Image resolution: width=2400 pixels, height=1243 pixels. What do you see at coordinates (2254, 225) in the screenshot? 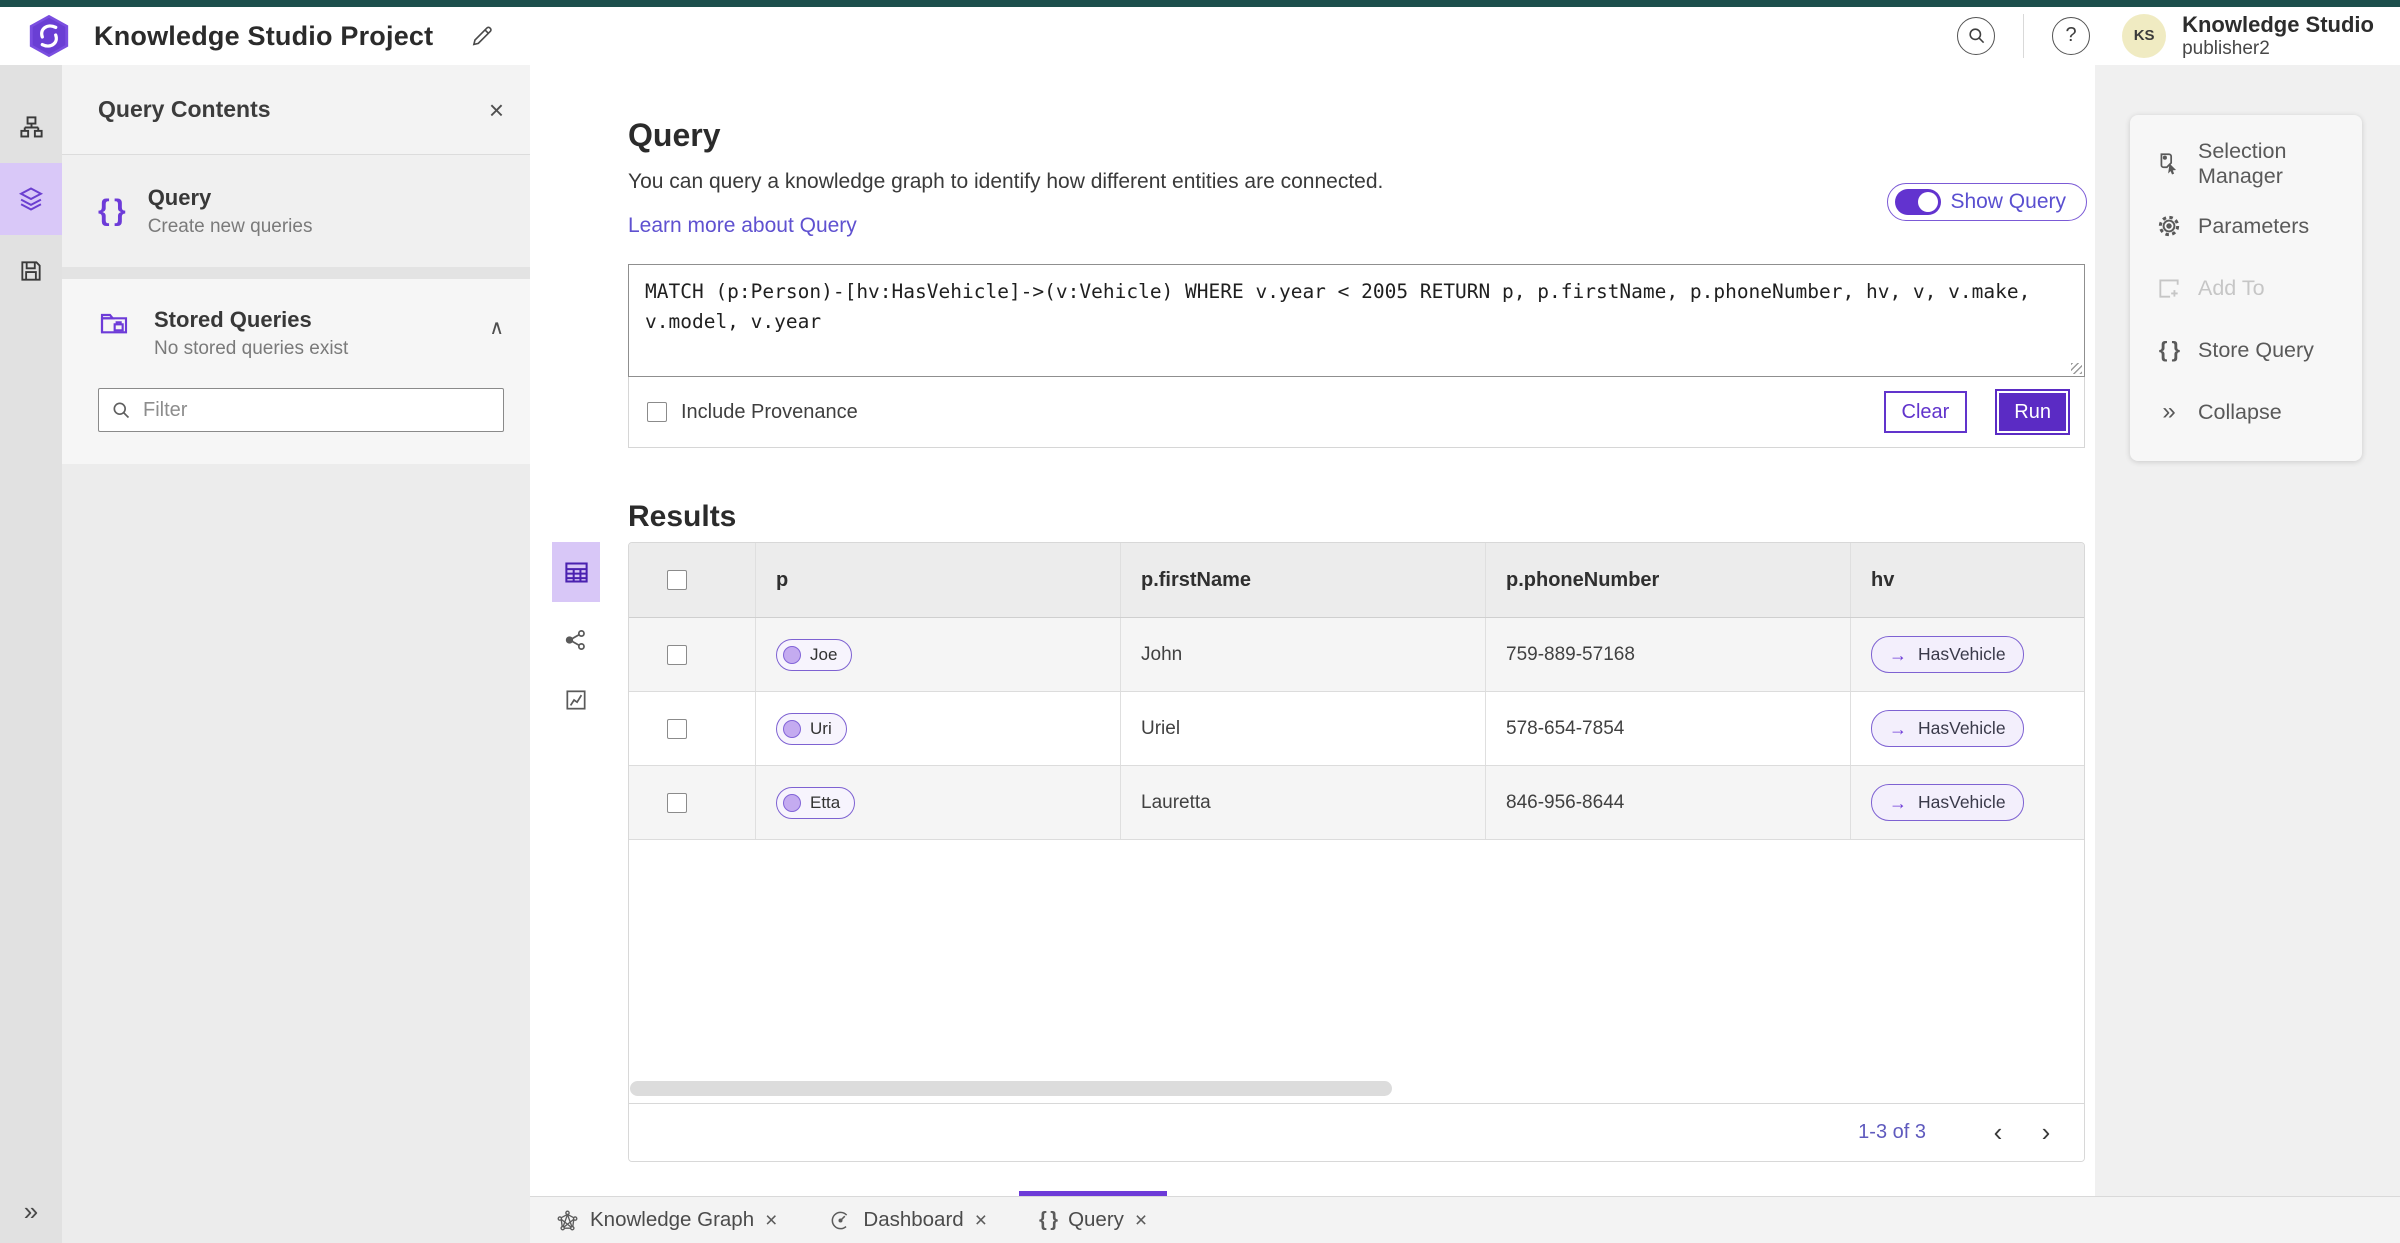
I see `tool-label: Parameters` at bounding box center [2254, 225].